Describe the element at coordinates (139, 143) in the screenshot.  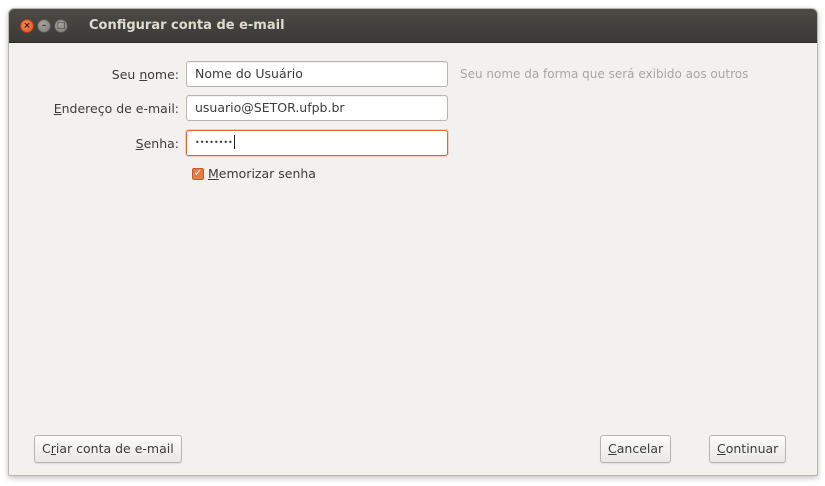
I see `password-label-accel: S` at that location.